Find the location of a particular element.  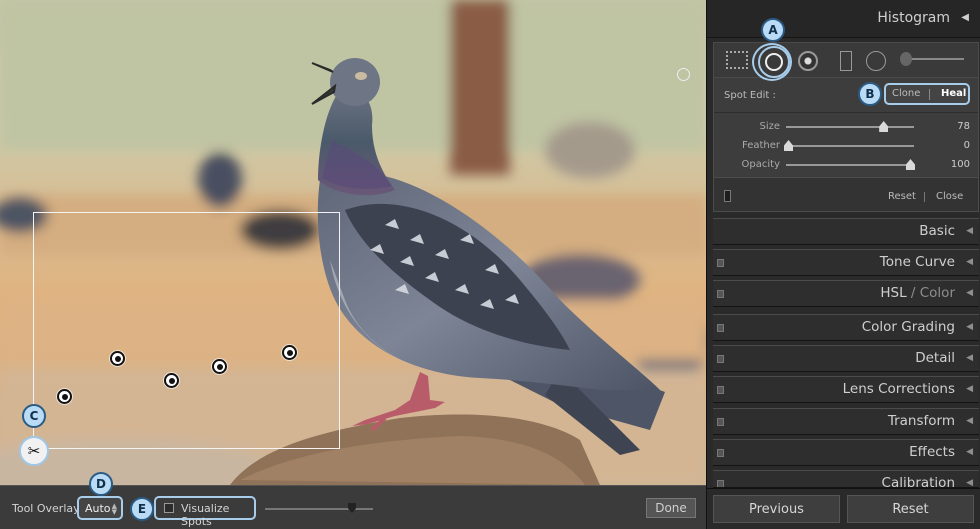

section-detail: Detail ◀ is located at coordinates (846, 358).